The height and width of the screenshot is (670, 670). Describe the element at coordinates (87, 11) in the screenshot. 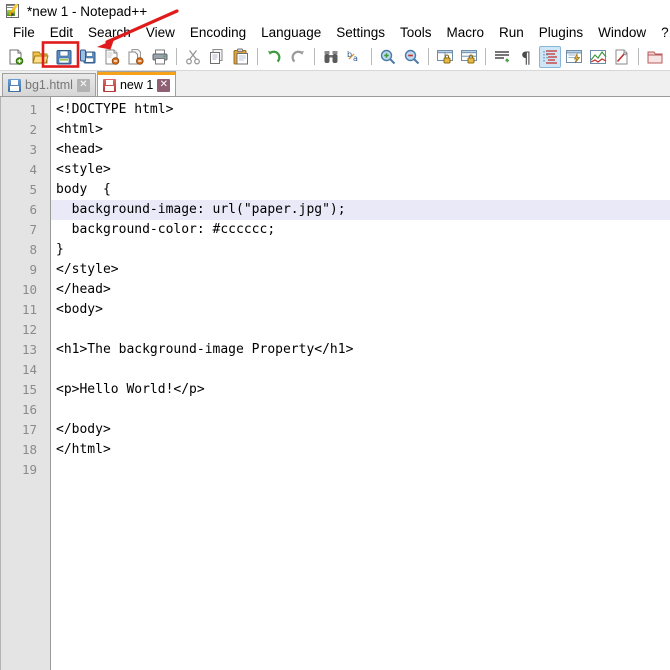

I see `window-title: *new 1 - Notepad++` at that location.